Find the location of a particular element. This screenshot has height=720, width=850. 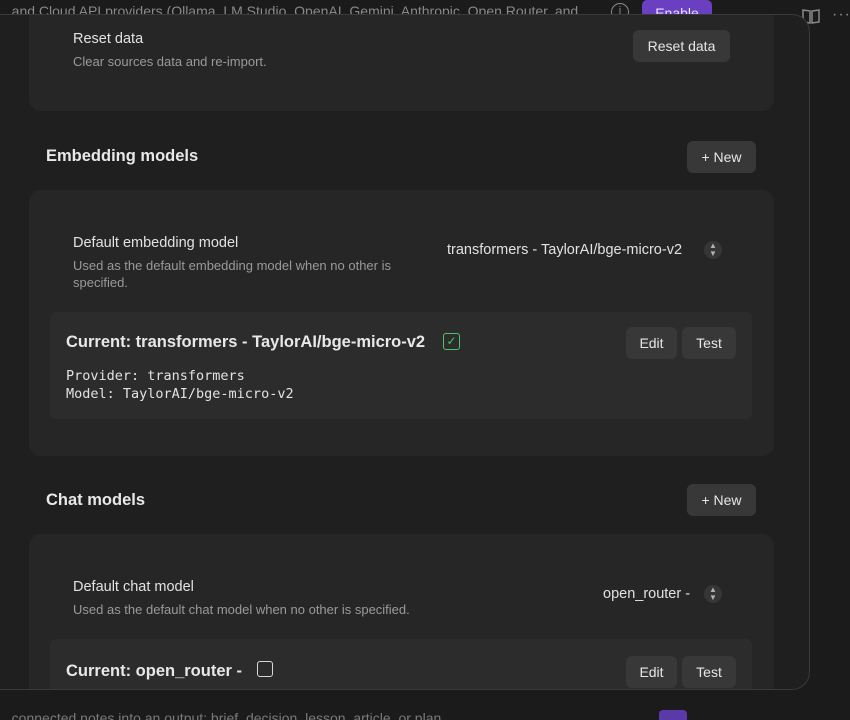

plugin-icon is located at coordinates (673, 715).